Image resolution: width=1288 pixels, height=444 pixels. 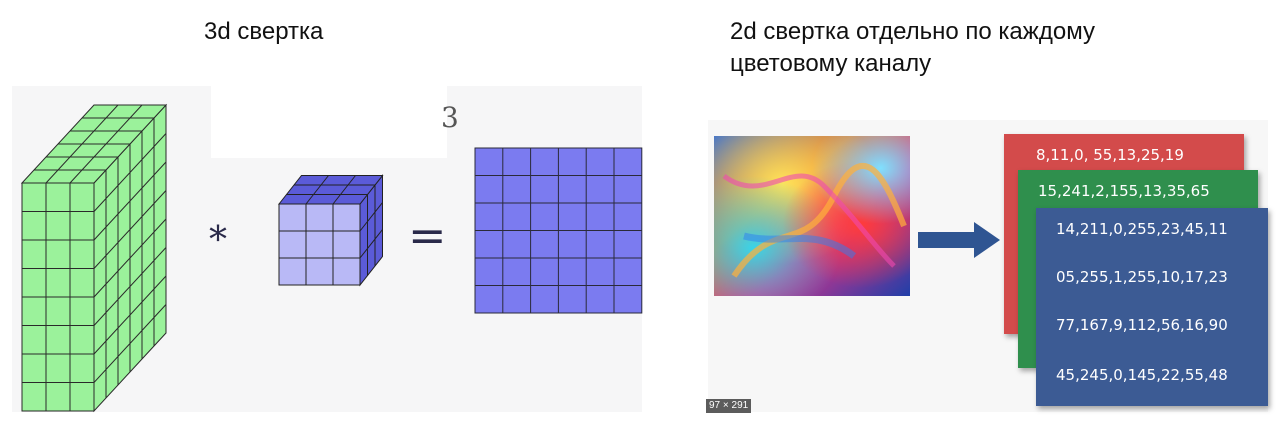 I want to click on right-arrow-icon, so click(x=959, y=240).